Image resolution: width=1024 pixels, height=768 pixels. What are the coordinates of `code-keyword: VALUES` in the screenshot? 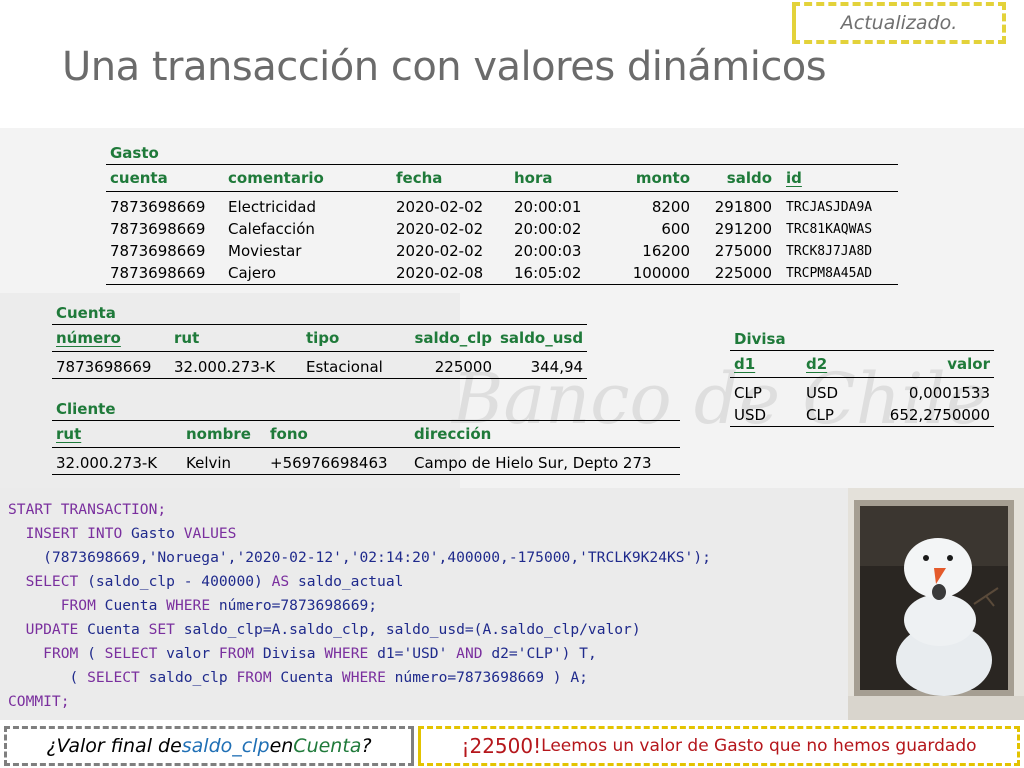 It's located at (210, 533).